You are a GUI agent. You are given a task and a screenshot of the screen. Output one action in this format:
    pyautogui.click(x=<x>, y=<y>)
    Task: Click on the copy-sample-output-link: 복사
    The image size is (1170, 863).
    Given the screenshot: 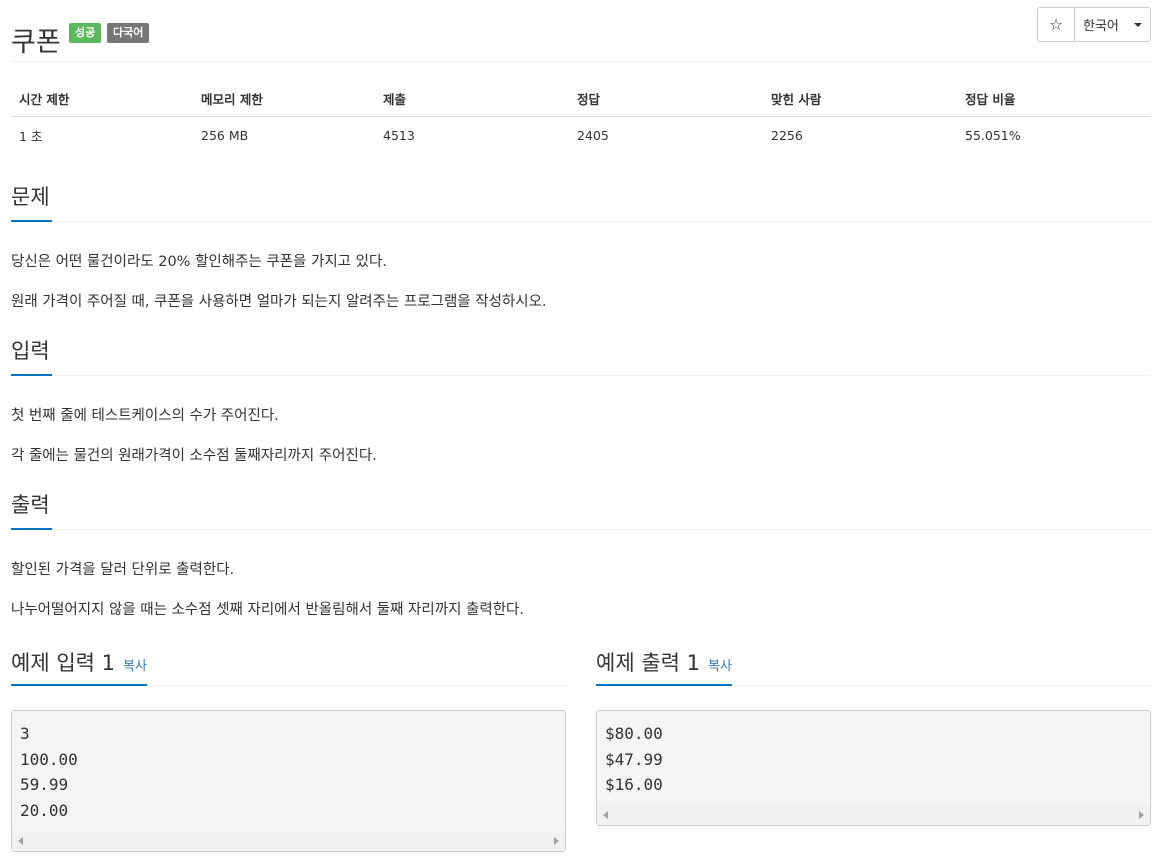 What is the action you would take?
    pyautogui.click(x=720, y=666)
    